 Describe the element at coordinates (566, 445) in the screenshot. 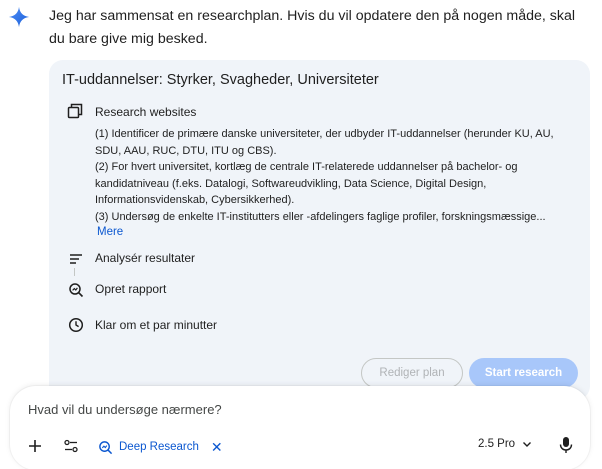

I see `microphone-icon` at that location.